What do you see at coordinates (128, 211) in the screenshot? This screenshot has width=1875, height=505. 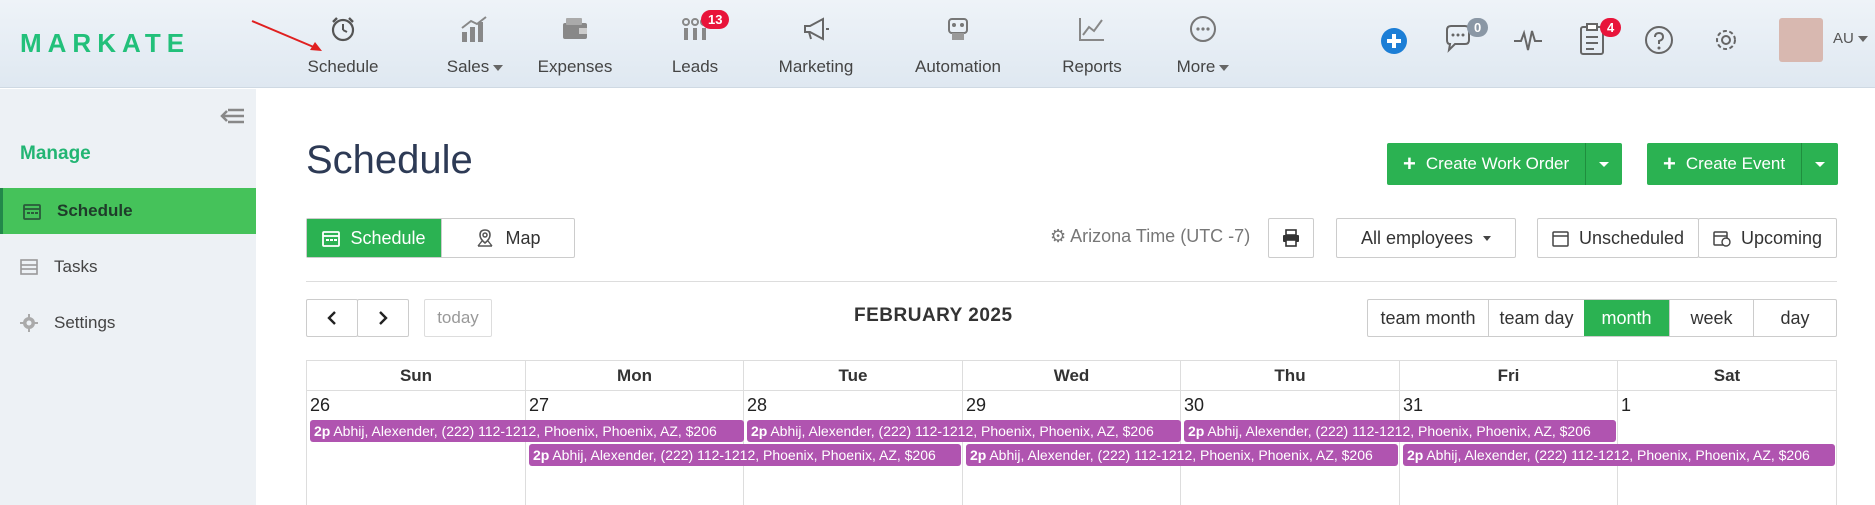 I see `sidebar-item-schedule: Schedule` at bounding box center [128, 211].